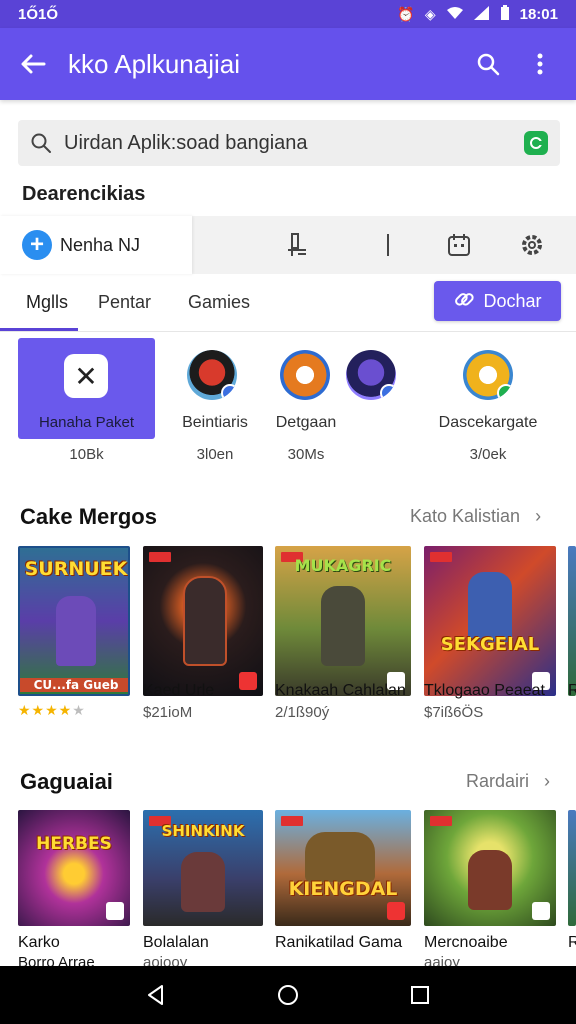  Describe the element at coordinates (512, 300) in the screenshot. I see `tab-action-label: Dochar` at that location.